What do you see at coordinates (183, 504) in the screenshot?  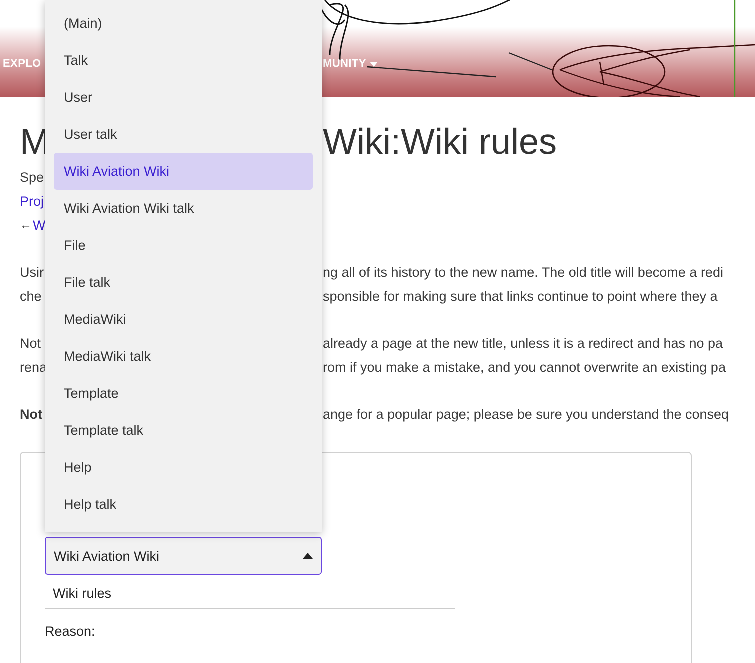 I see `dropdown-option: Help talk` at bounding box center [183, 504].